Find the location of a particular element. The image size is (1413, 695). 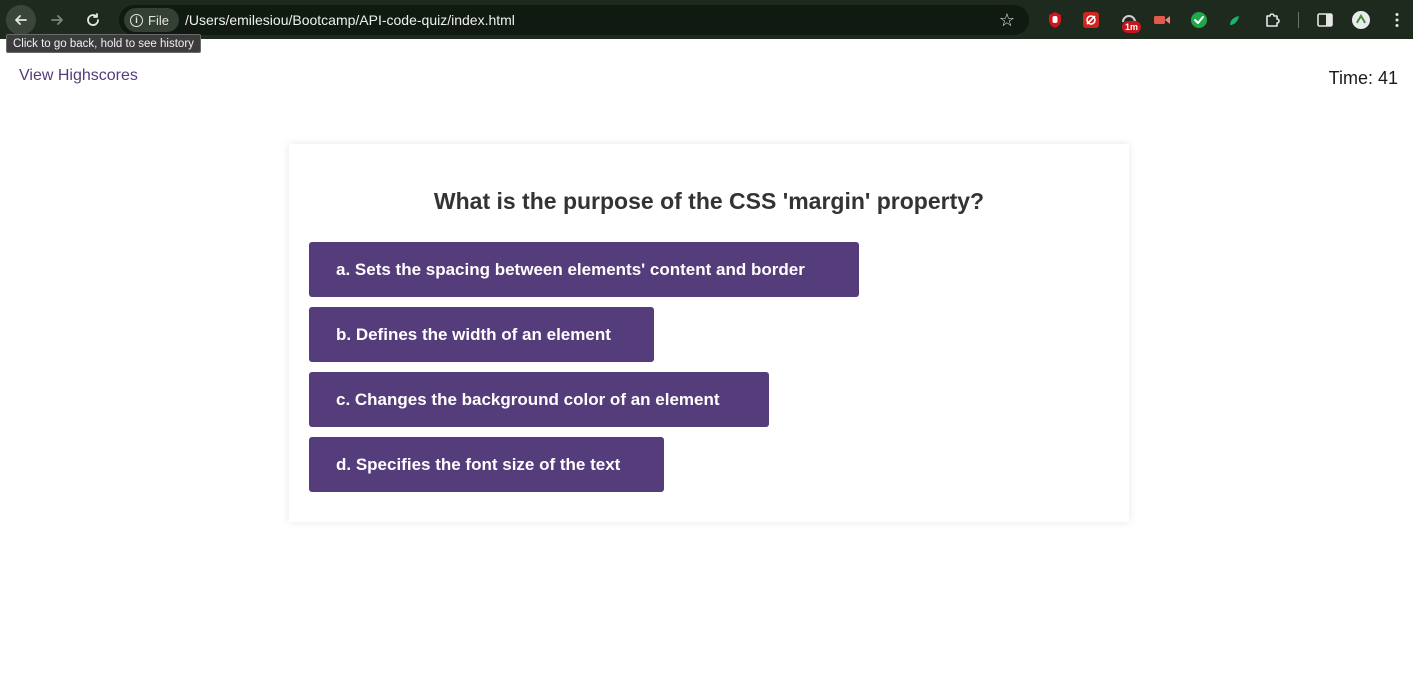

toolbar-divider is located at coordinates (1298, 20).